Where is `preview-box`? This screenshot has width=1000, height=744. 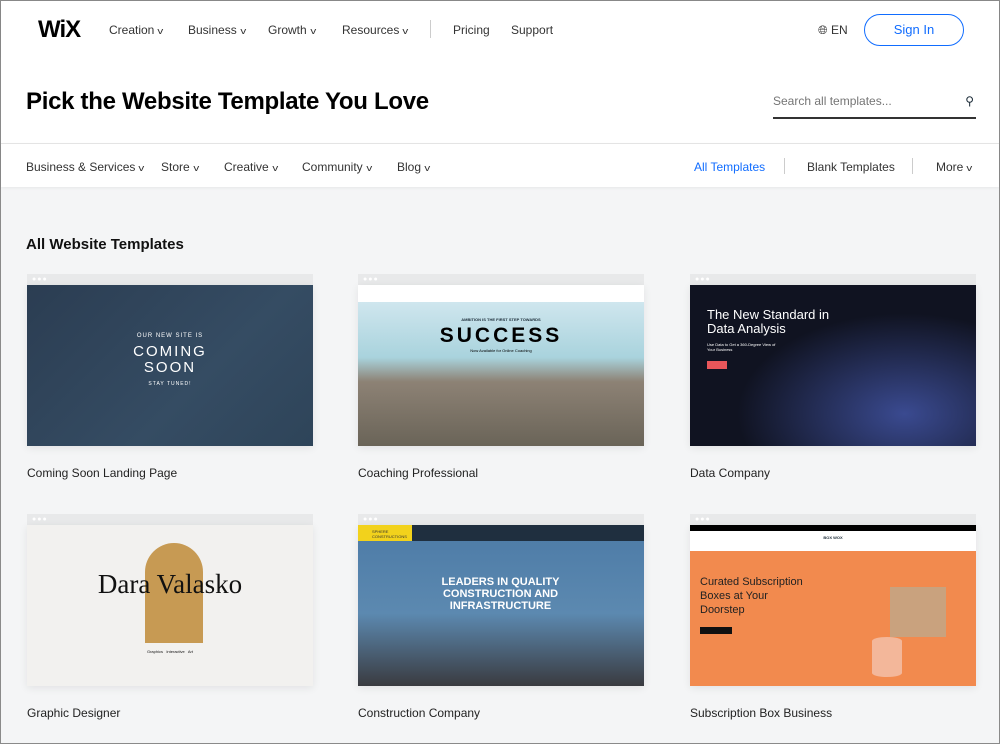
preview-box is located at coordinates (918, 612).